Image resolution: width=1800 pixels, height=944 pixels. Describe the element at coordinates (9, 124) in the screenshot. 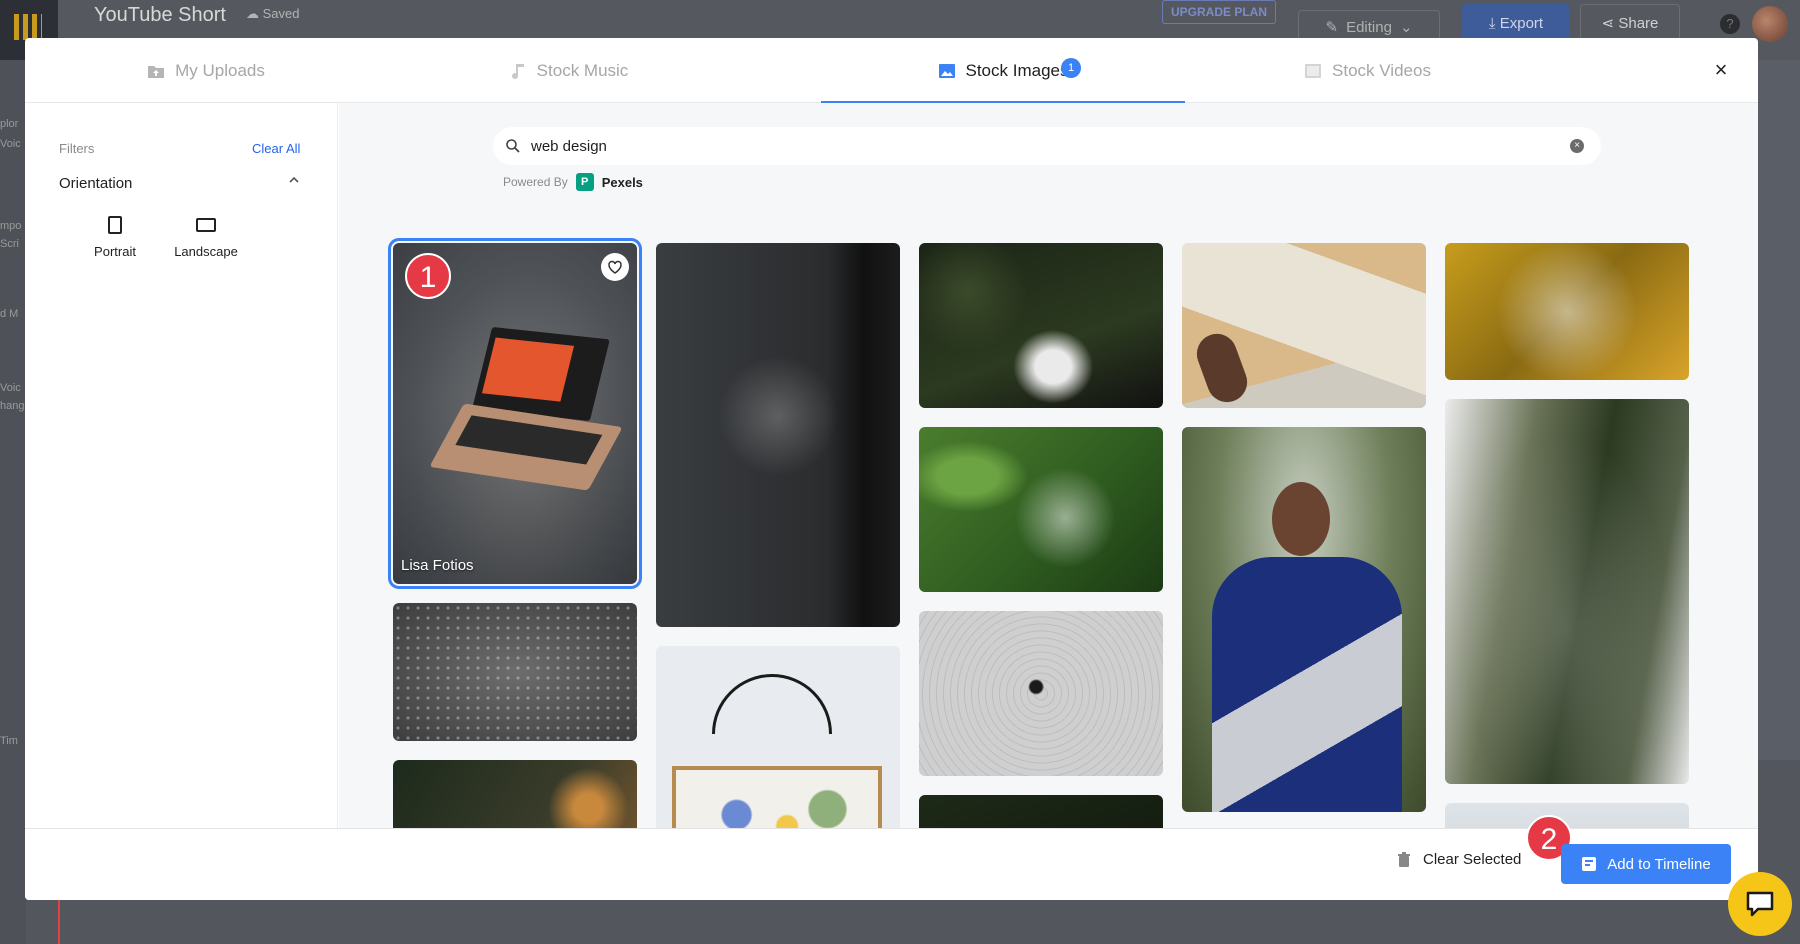

I see `sidebar-label: plor` at that location.